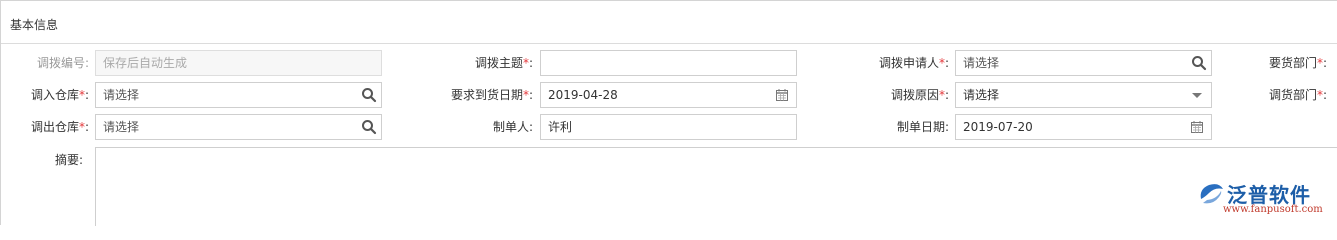 This screenshot has width=1337, height=240. I want to click on required-date-label: 要求到货日期*:, so click(491, 95).